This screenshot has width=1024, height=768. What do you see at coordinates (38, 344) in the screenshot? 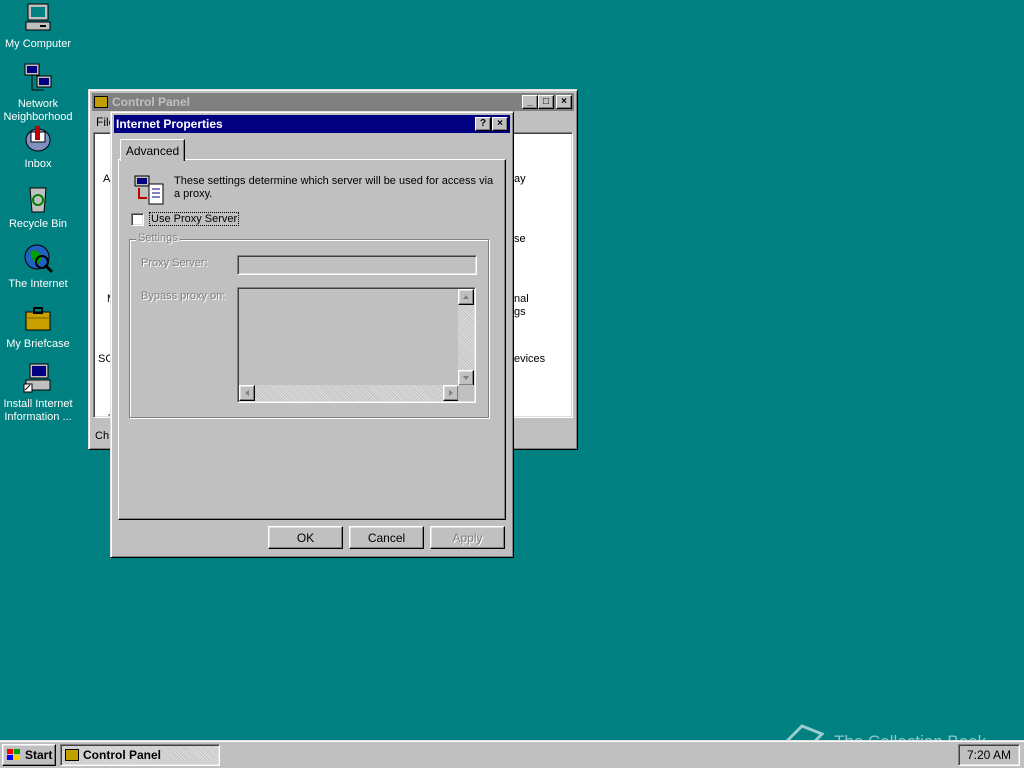
I see `desktop-icon-label: My Briefcase` at bounding box center [38, 344].